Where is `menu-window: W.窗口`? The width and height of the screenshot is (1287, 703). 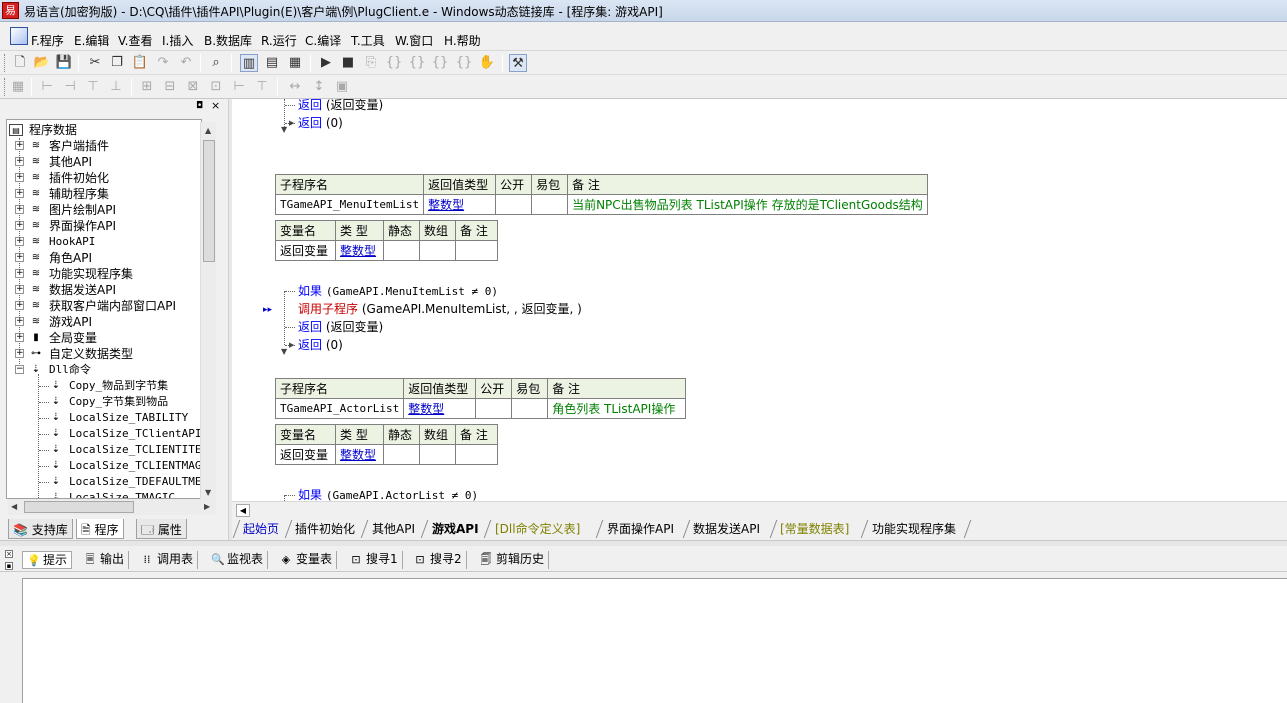
menu-window: W.窗口 is located at coordinates (414, 40).